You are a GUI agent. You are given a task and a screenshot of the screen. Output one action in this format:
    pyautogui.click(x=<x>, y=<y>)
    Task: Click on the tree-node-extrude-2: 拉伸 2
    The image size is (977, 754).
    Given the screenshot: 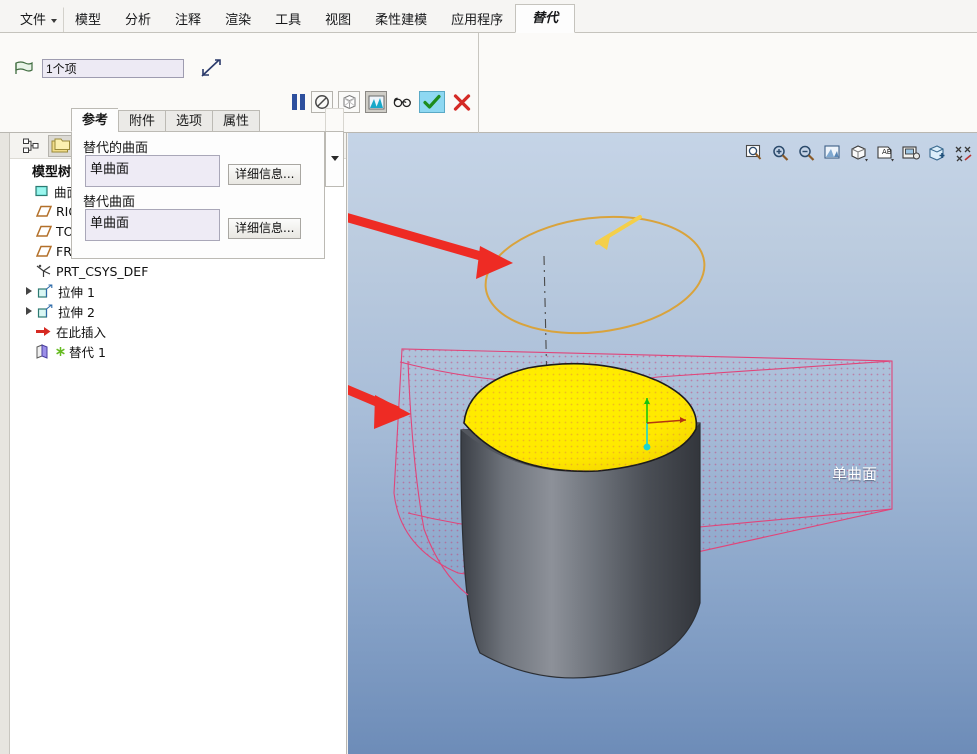 What is the action you would take?
    pyautogui.click(x=178, y=311)
    